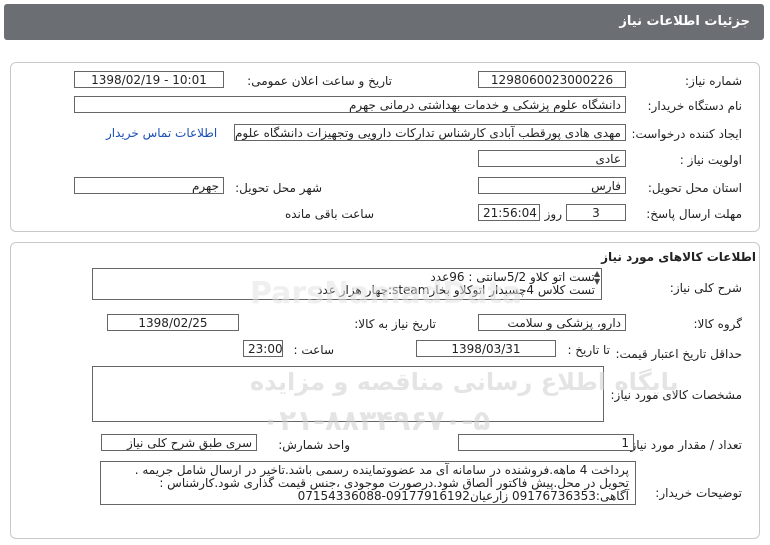 This screenshot has height=545, width=770. What do you see at coordinates (161, 133) in the screenshot?
I see `buyer-contact-link: اطلاعات تماس خریدار` at bounding box center [161, 133].